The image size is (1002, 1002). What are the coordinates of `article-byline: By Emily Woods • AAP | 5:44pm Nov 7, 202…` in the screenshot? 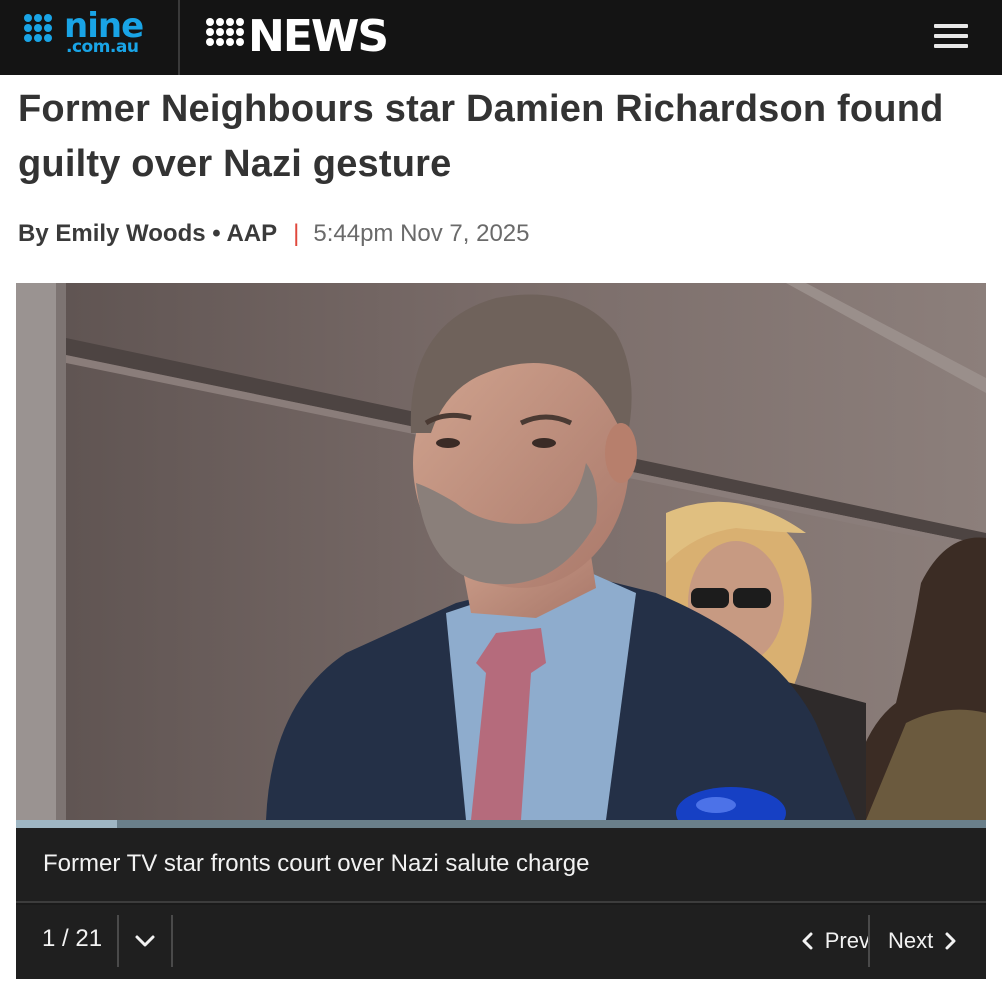 It's located at (274, 234).